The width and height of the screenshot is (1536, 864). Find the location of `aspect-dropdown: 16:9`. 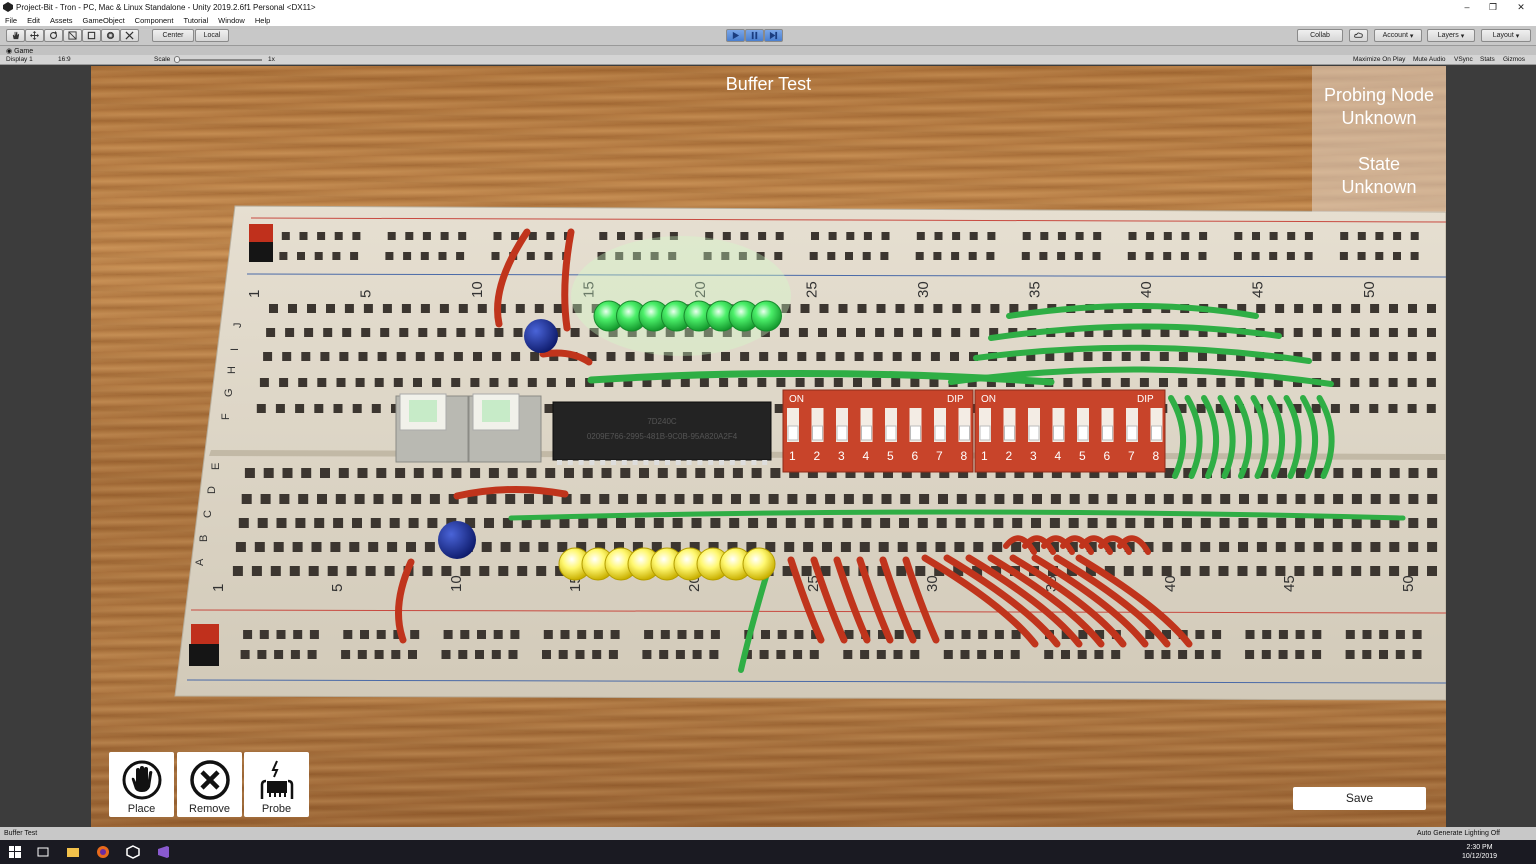

aspect-dropdown: 16:9 is located at coordinates (64, 59).